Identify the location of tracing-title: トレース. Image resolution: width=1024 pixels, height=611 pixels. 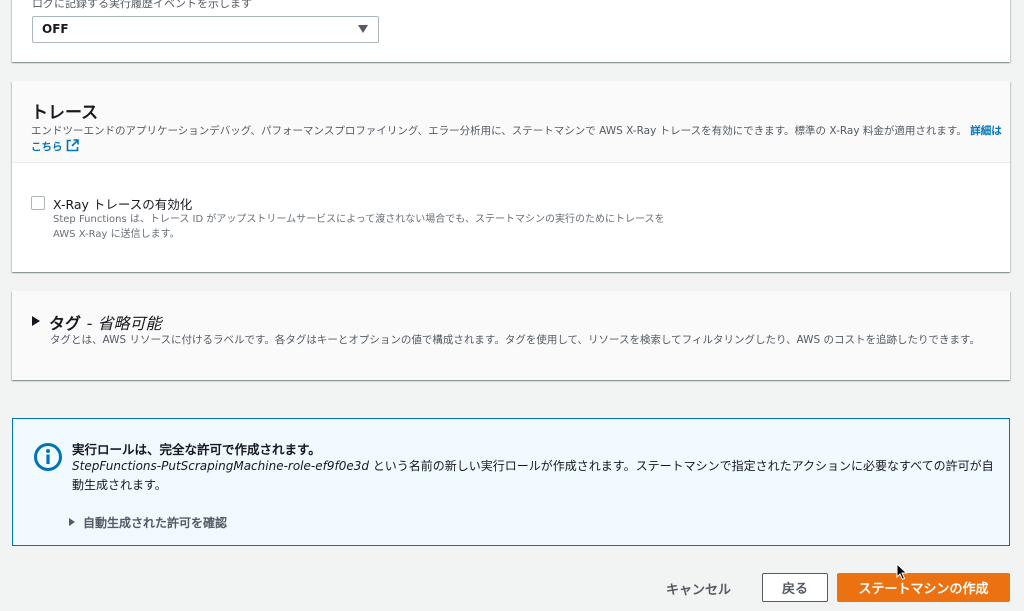
(65, 113).